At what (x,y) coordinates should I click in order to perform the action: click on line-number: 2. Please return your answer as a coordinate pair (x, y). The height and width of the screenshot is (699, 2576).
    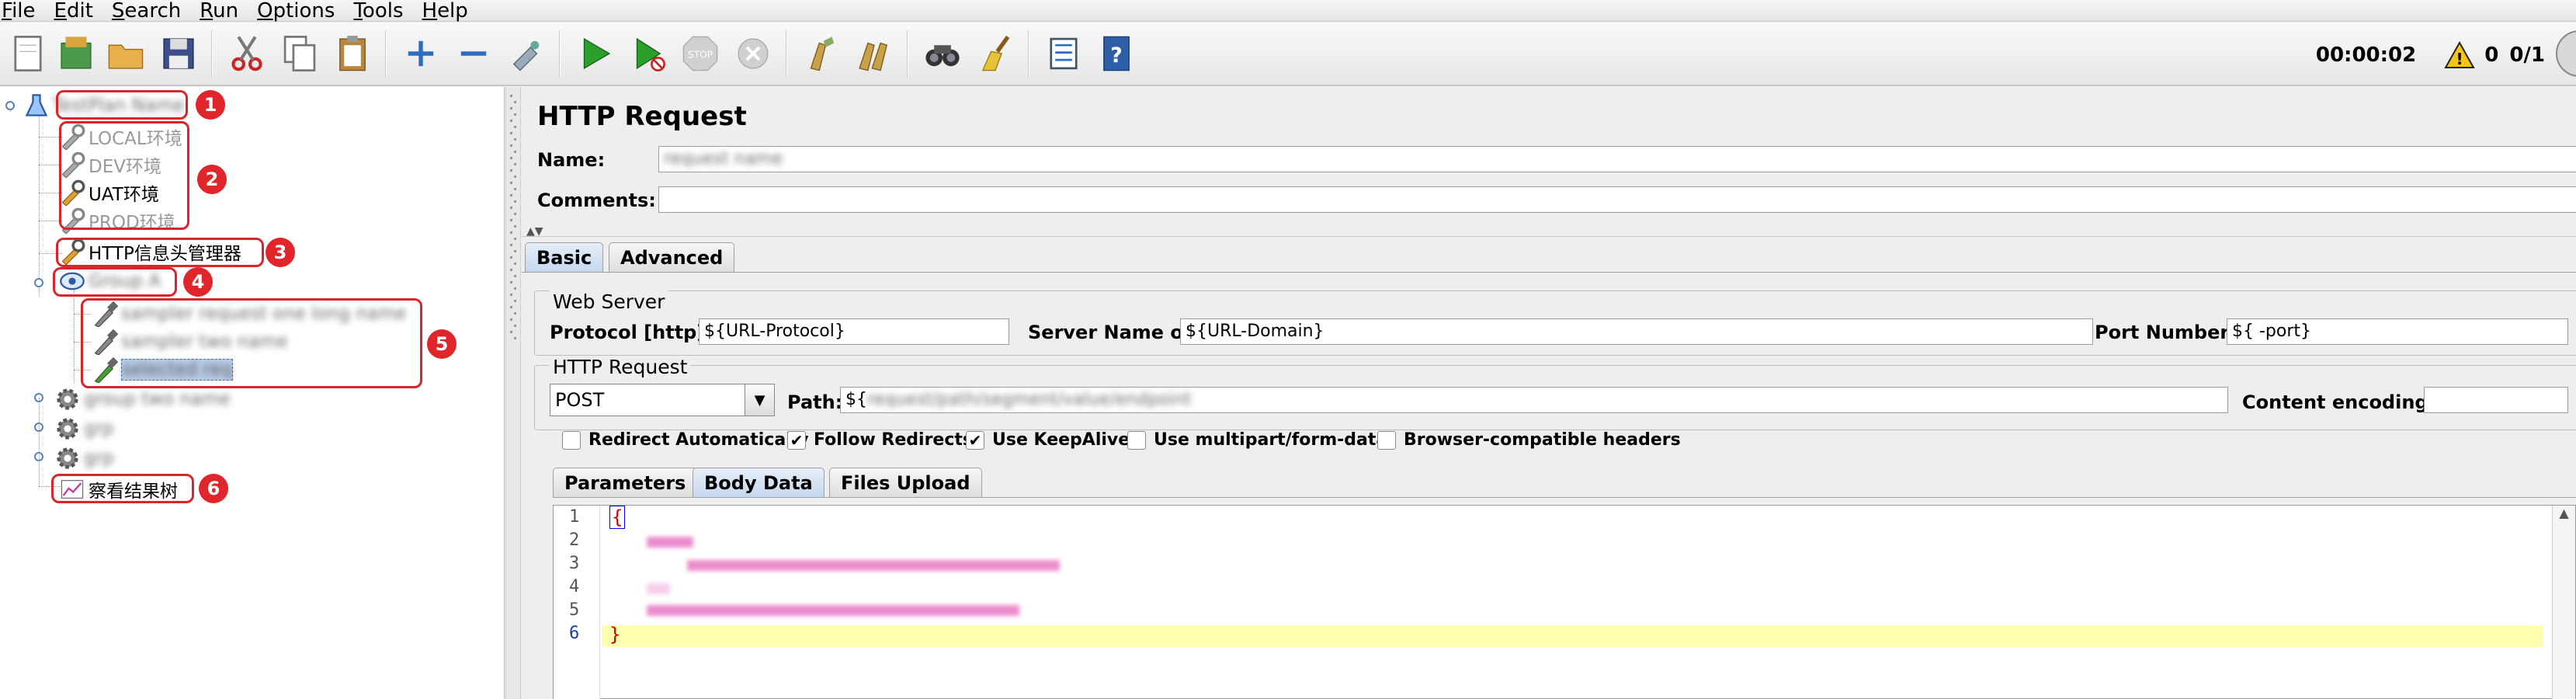
    Looking at the image, I should click on (574, 540).